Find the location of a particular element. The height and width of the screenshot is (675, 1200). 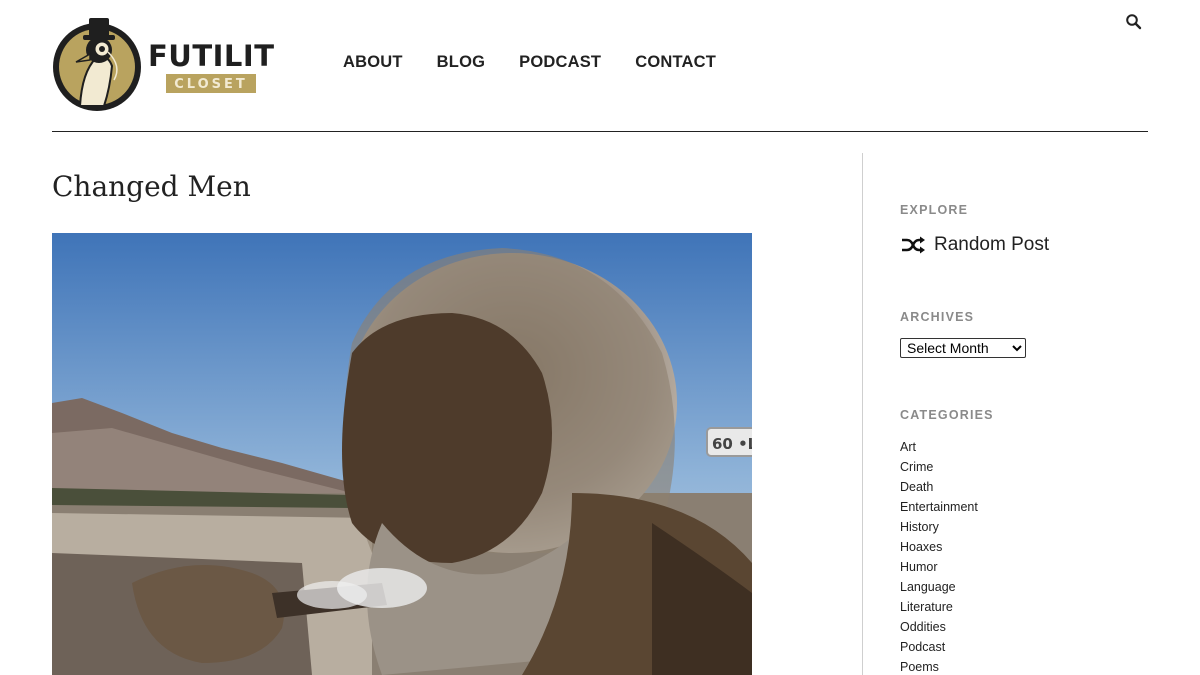

site-logo: FUTILITY CLOSET is located at coordinates (163, 66).